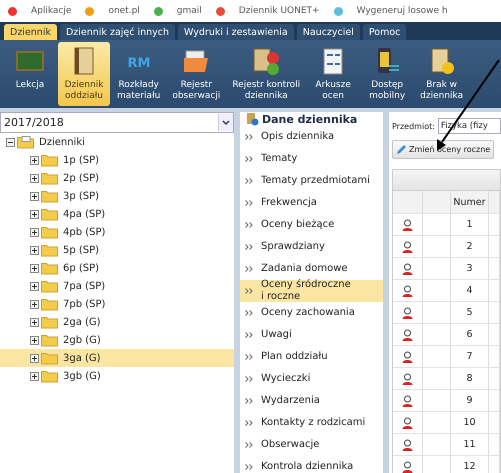 This screenshot has width=501, height=473. Describe the element at coordinates (311, 137) in the screenshot. I see `nav-item: Opis dziennika` at that location.